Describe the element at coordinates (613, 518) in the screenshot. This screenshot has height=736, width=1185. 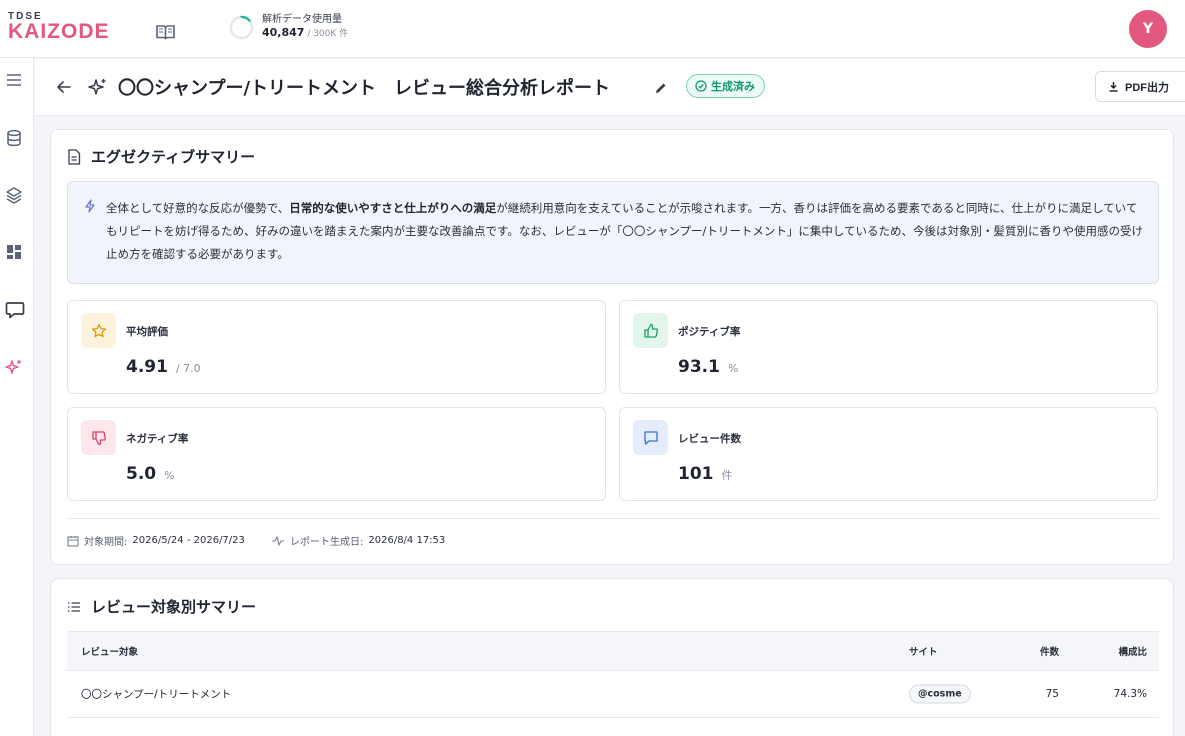
I see `divider` at that location.